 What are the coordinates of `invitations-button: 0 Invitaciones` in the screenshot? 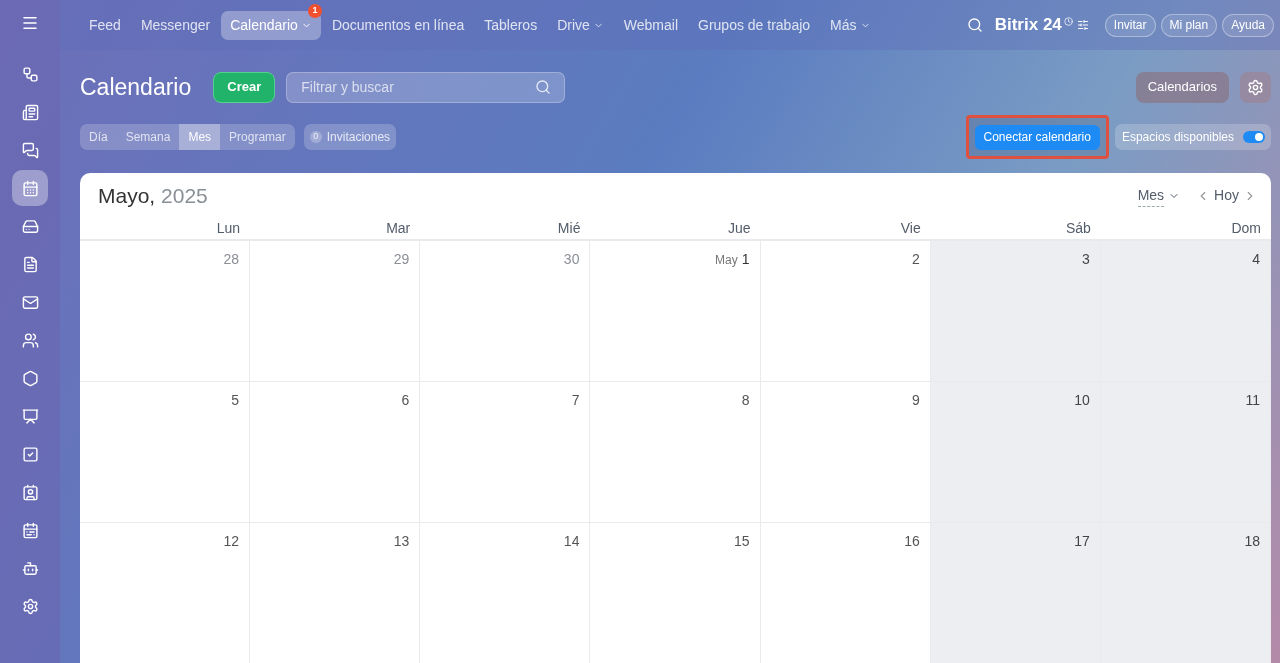 It's located at (350, 137).